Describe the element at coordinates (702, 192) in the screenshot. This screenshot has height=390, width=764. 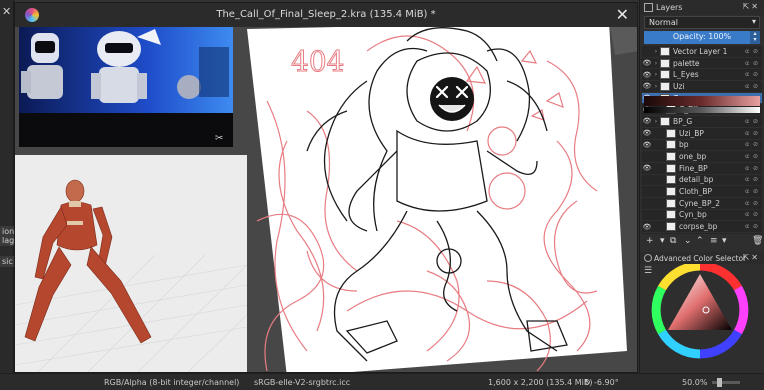
I see `layer-row: Cloth_BP α ⊘` at that location.